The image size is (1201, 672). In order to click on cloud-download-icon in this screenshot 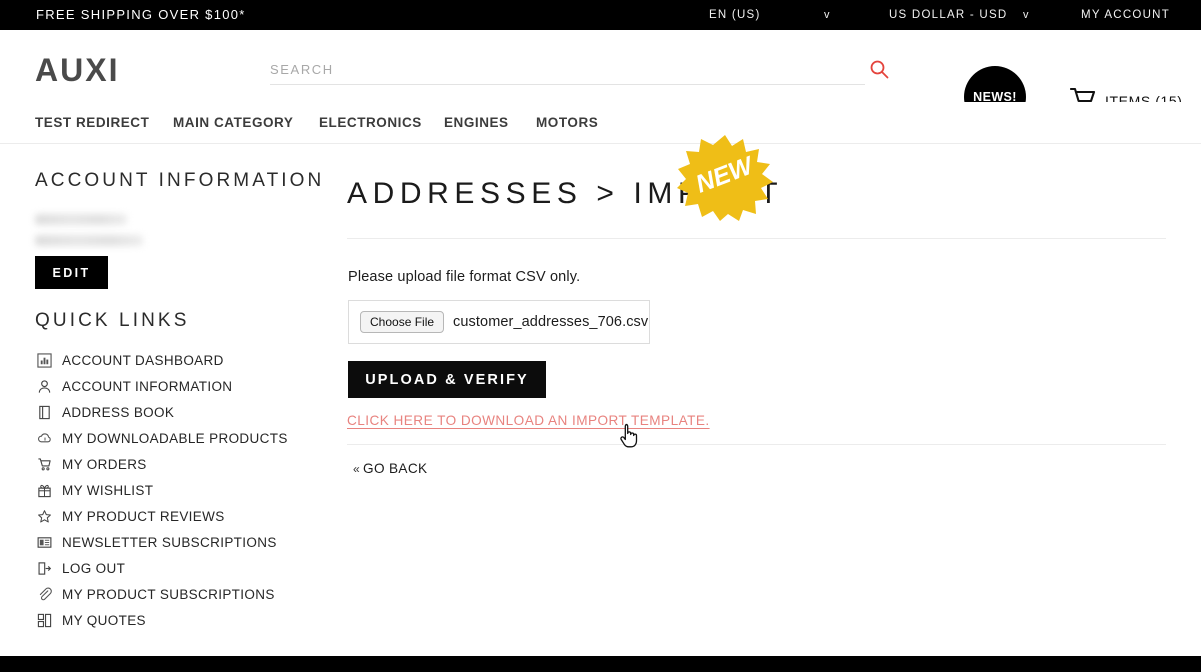, I will do `click(44, 438)`.